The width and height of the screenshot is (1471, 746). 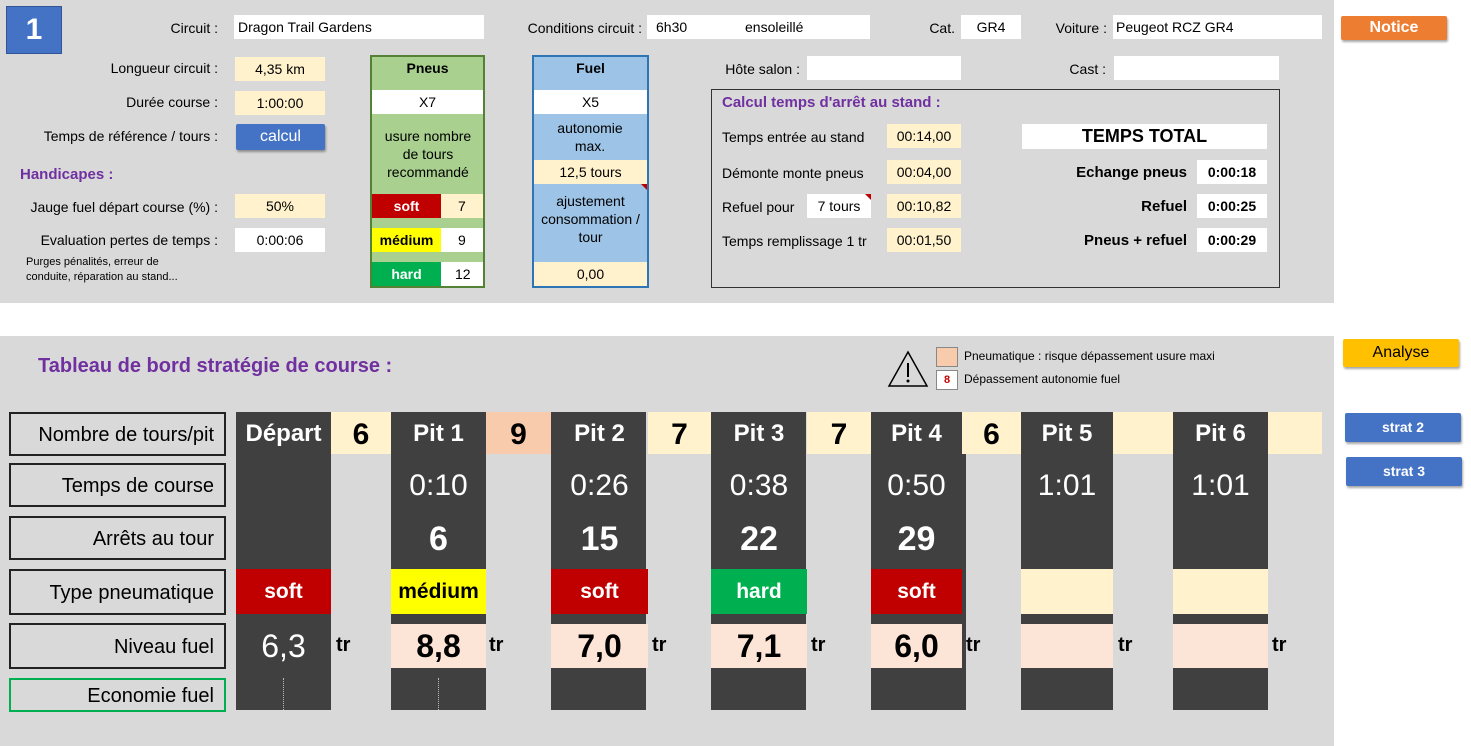 I want to click on time-loss-label: Evaluation pertes de temps :, so click(x=129, y=240).